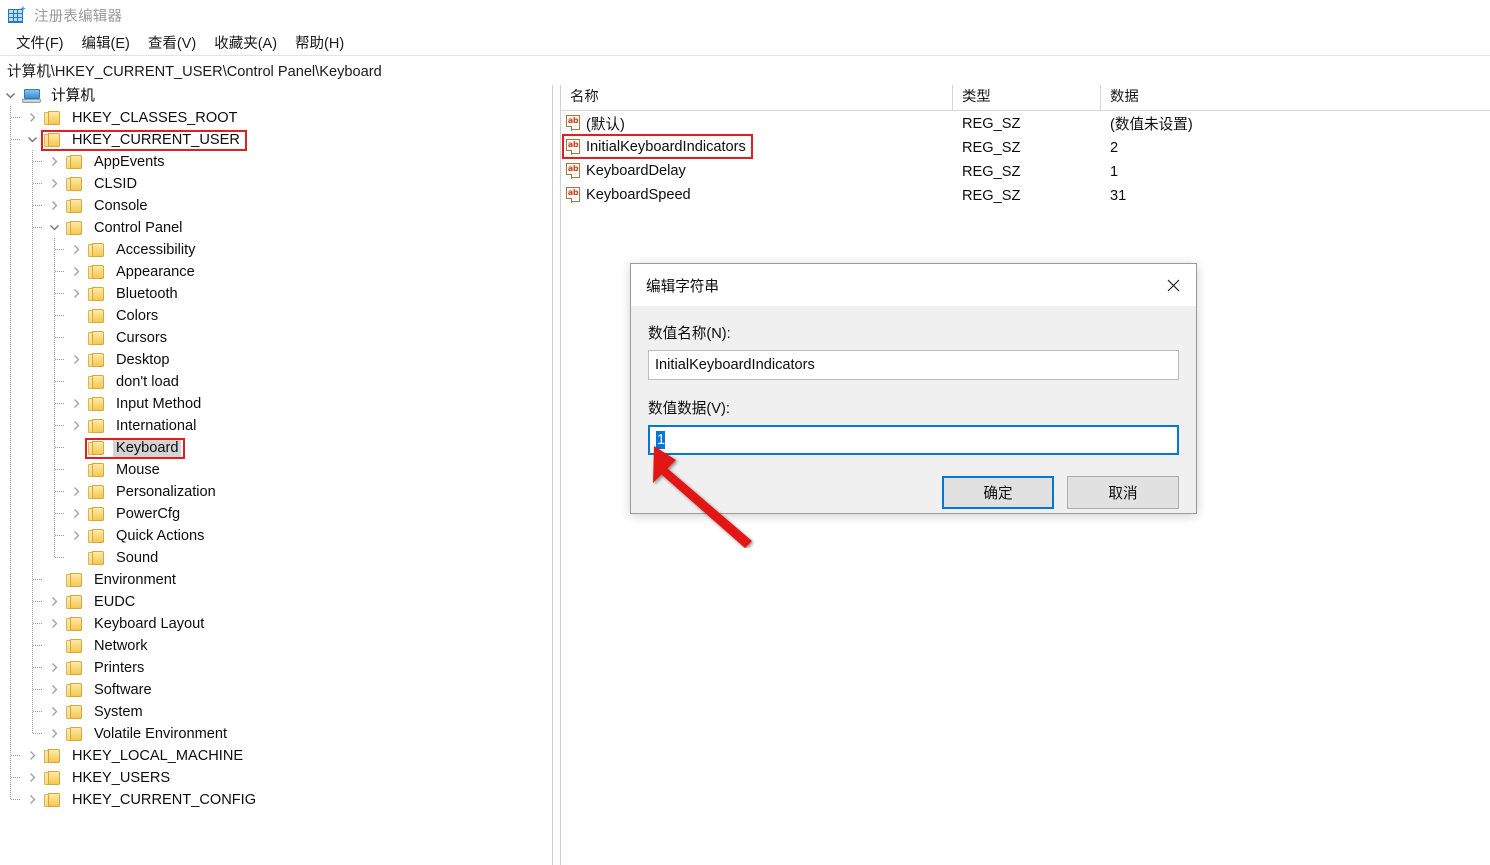  I want to click on tree-item-don-t-load: don't load, so click(276, 381).